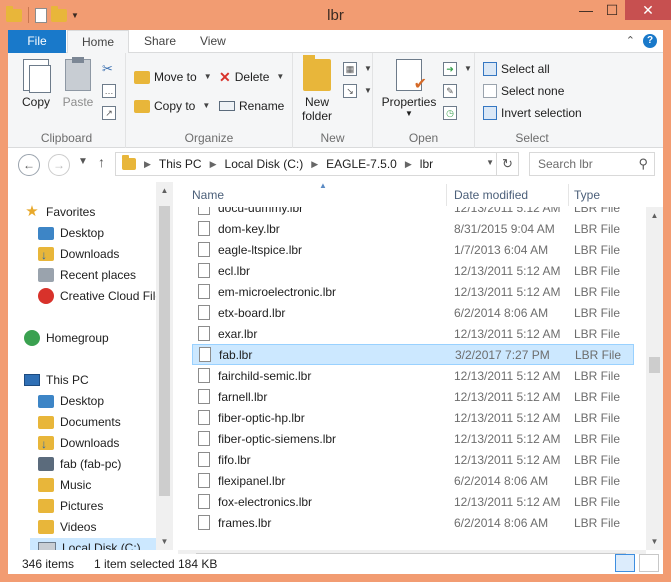  What do you see at coordinates (650, 41) in the screenshot?
I see `help-icon: ?` at bounding box center [650, 41].